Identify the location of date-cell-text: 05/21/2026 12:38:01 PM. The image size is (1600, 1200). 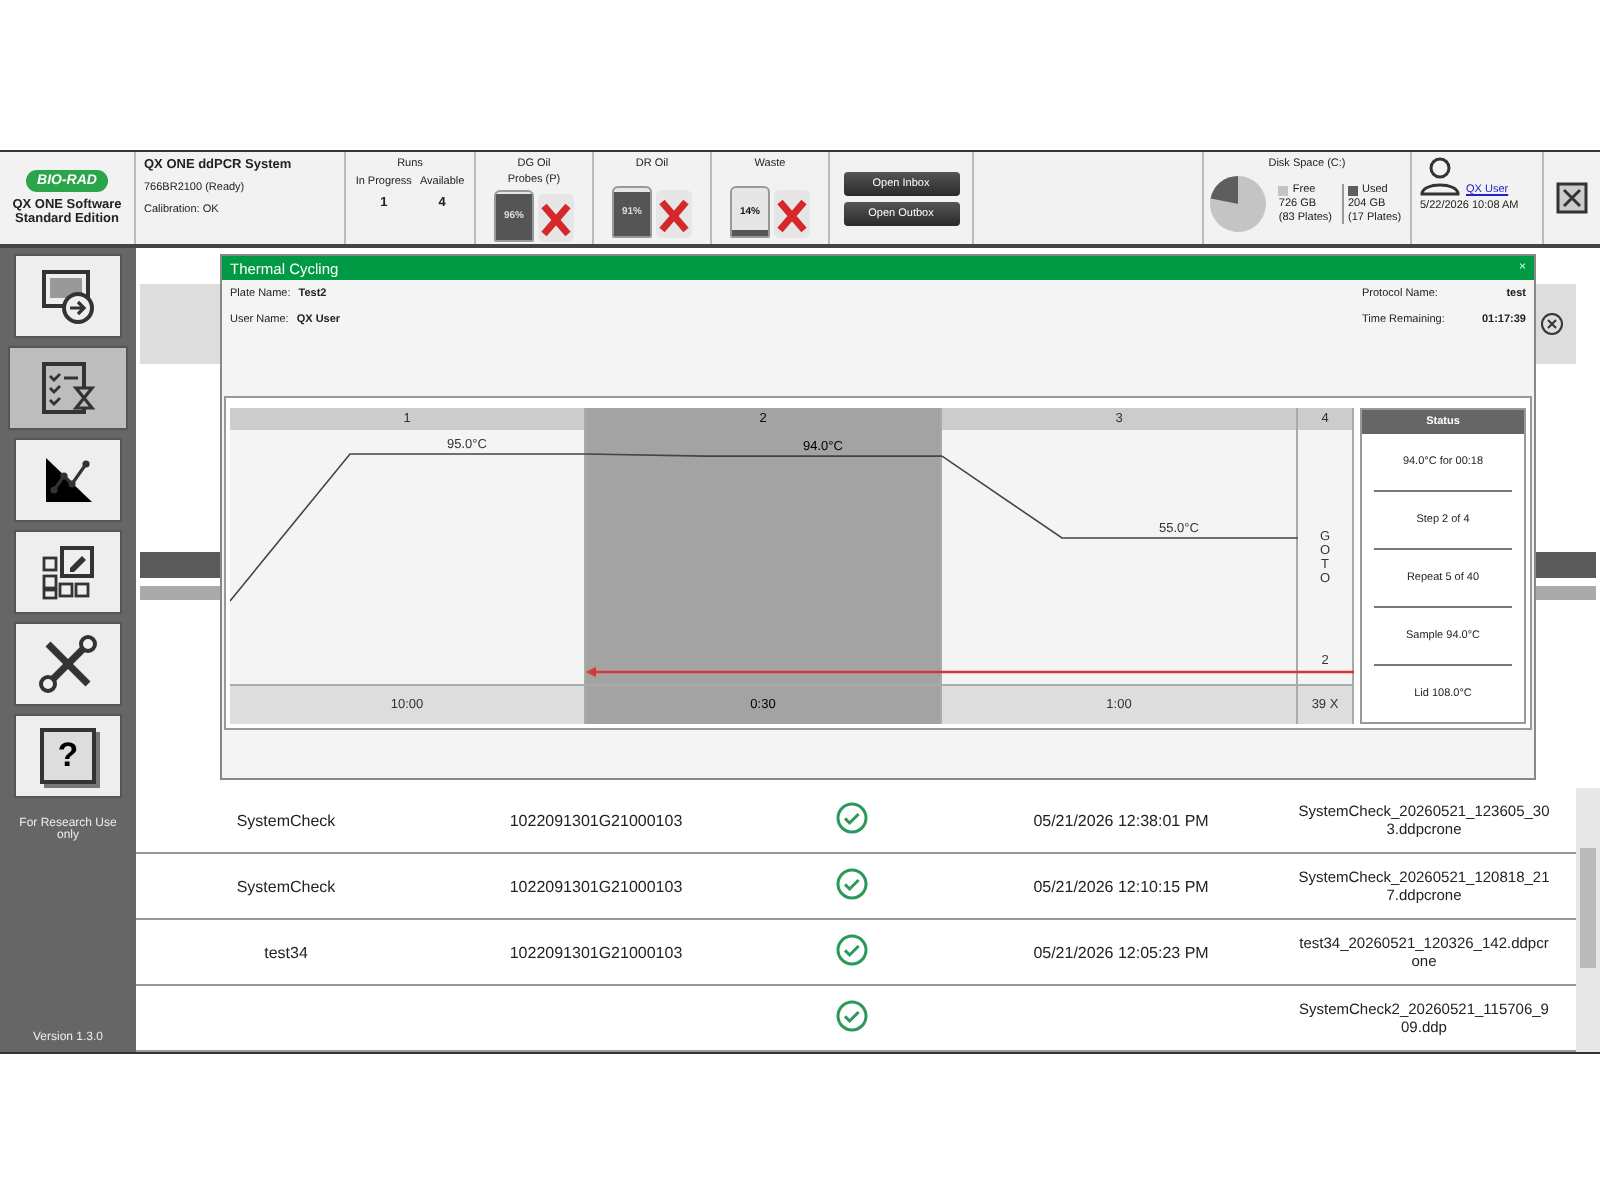
(1121, 820).